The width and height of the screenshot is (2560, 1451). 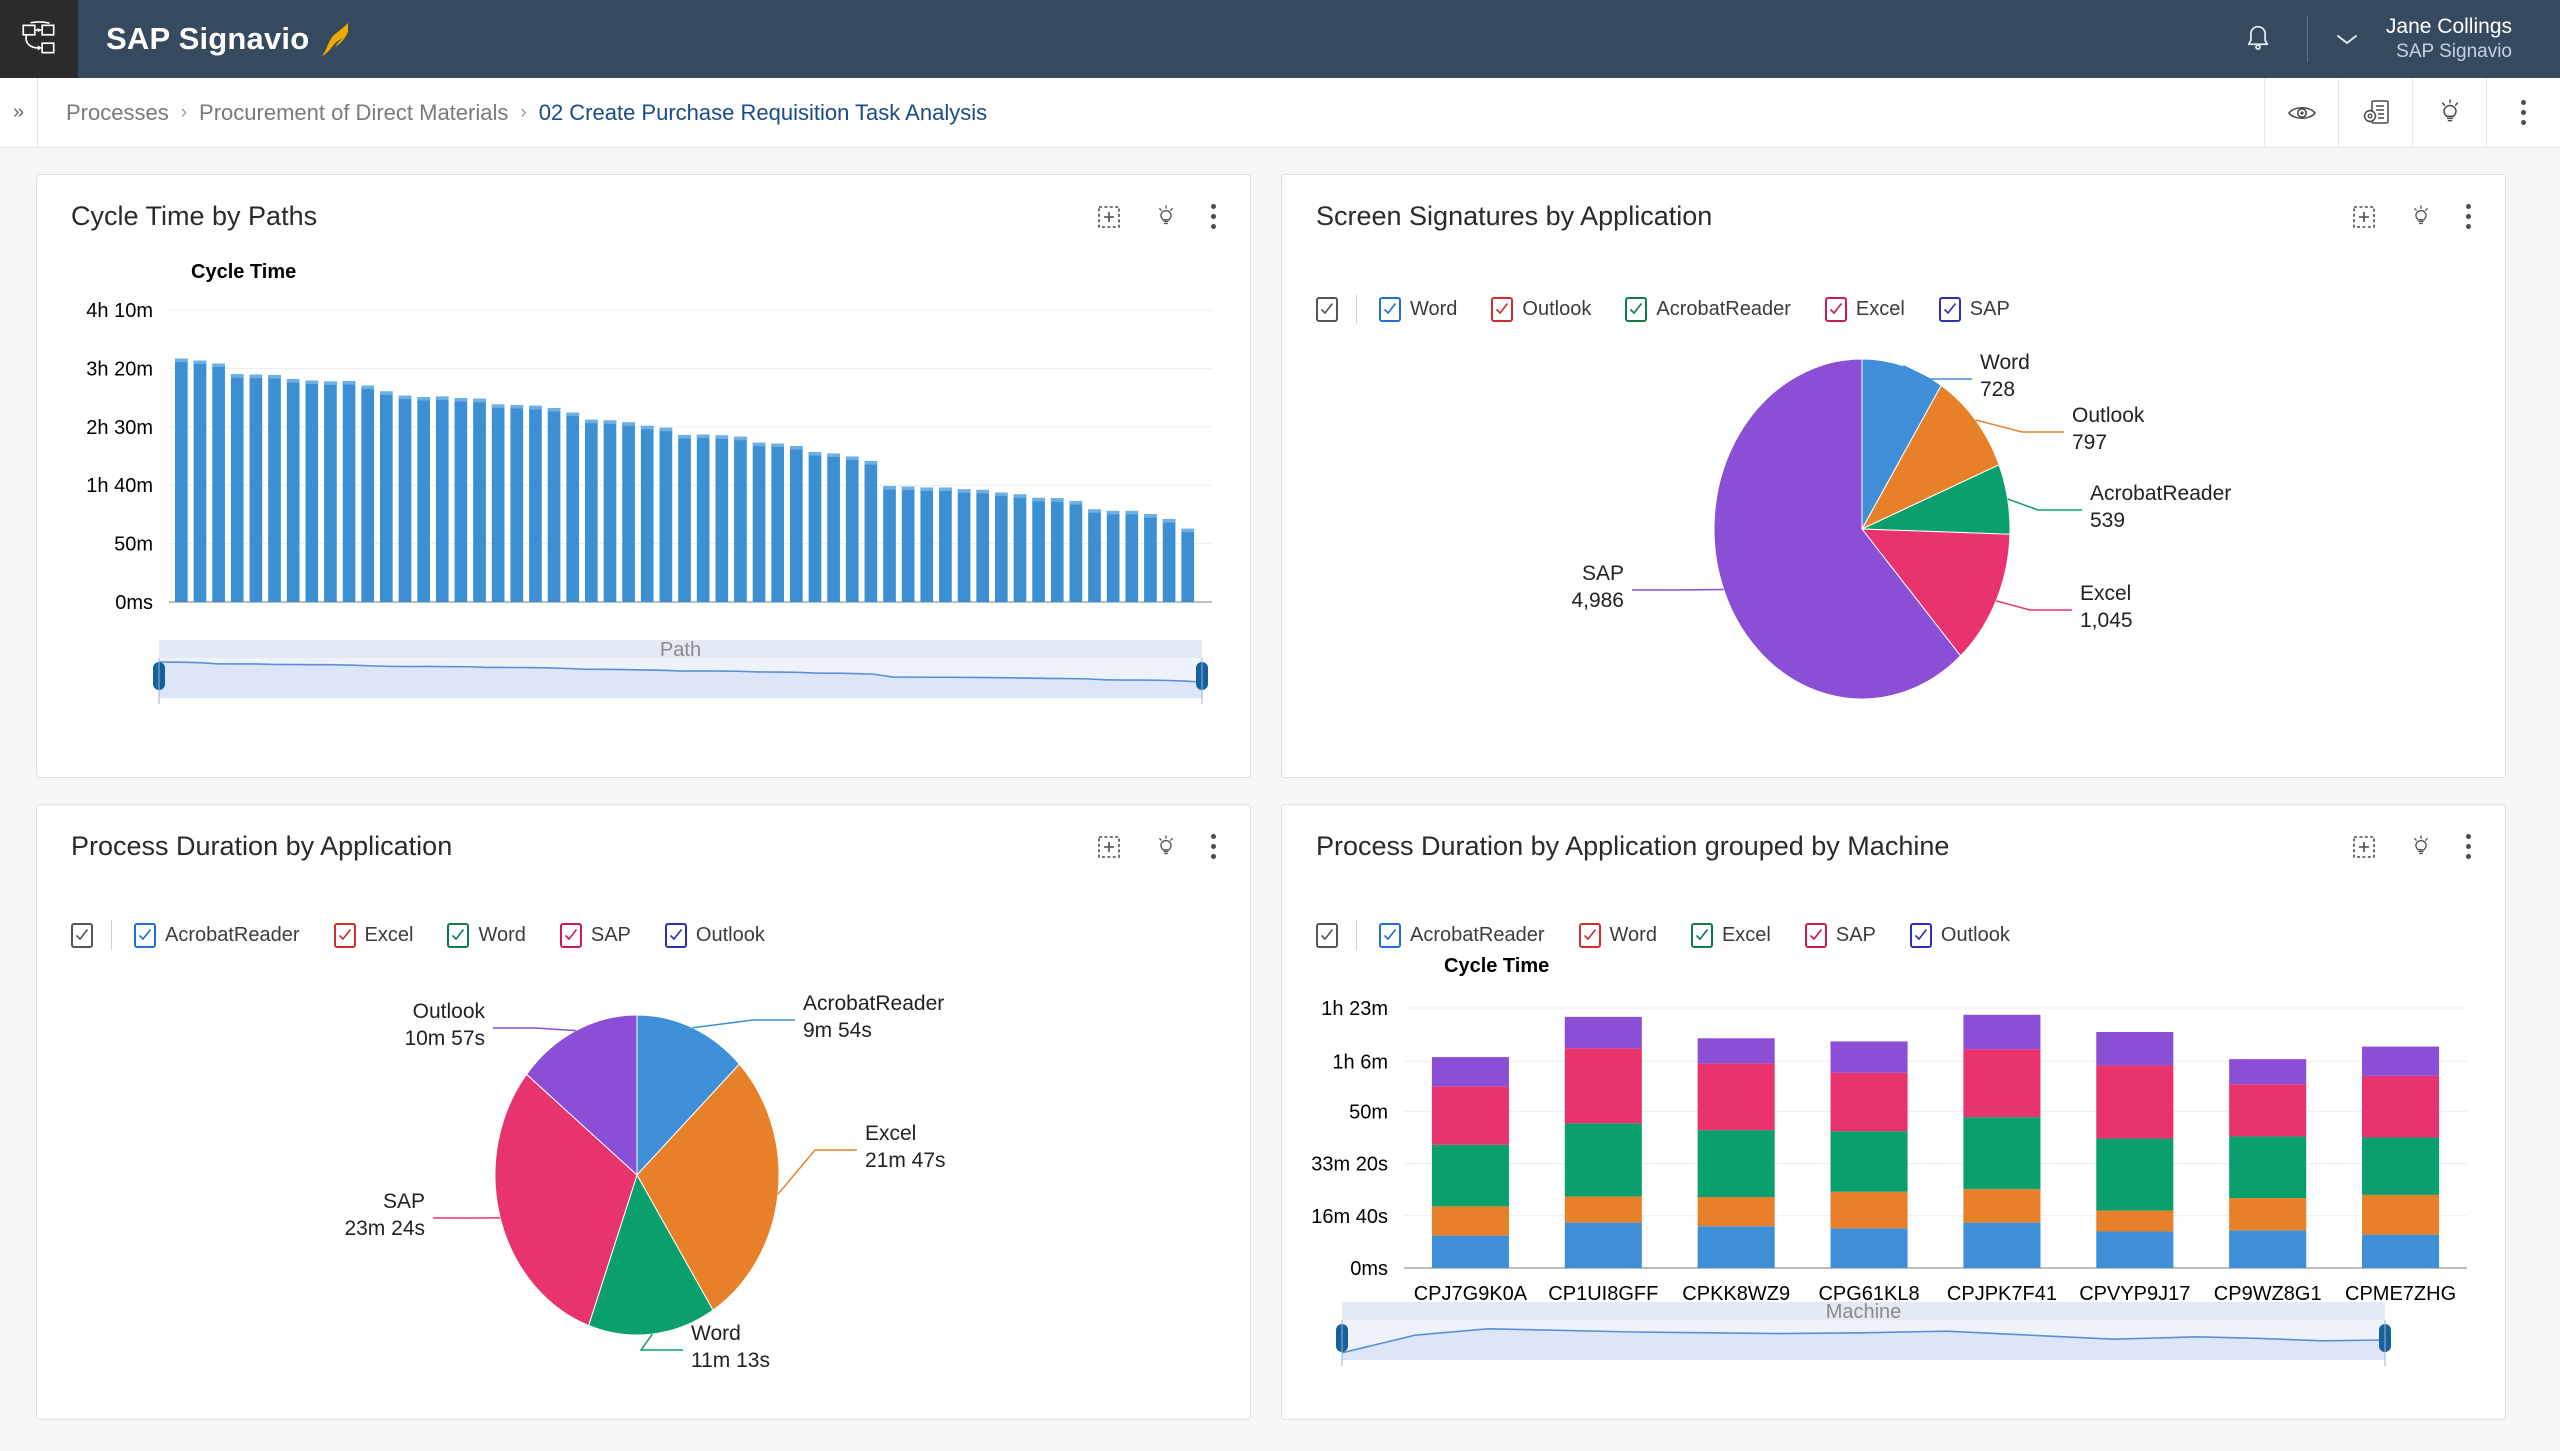 What do you see at coordinates (2375, 112) in the screenshot?
I see `settings-report-button` at bounding box center [2375, 112].